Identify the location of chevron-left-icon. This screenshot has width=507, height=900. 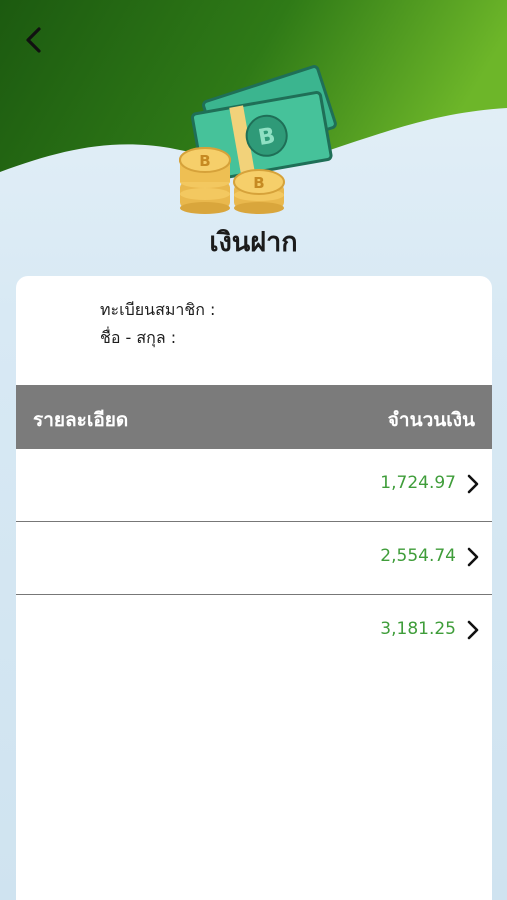
(33, 40).